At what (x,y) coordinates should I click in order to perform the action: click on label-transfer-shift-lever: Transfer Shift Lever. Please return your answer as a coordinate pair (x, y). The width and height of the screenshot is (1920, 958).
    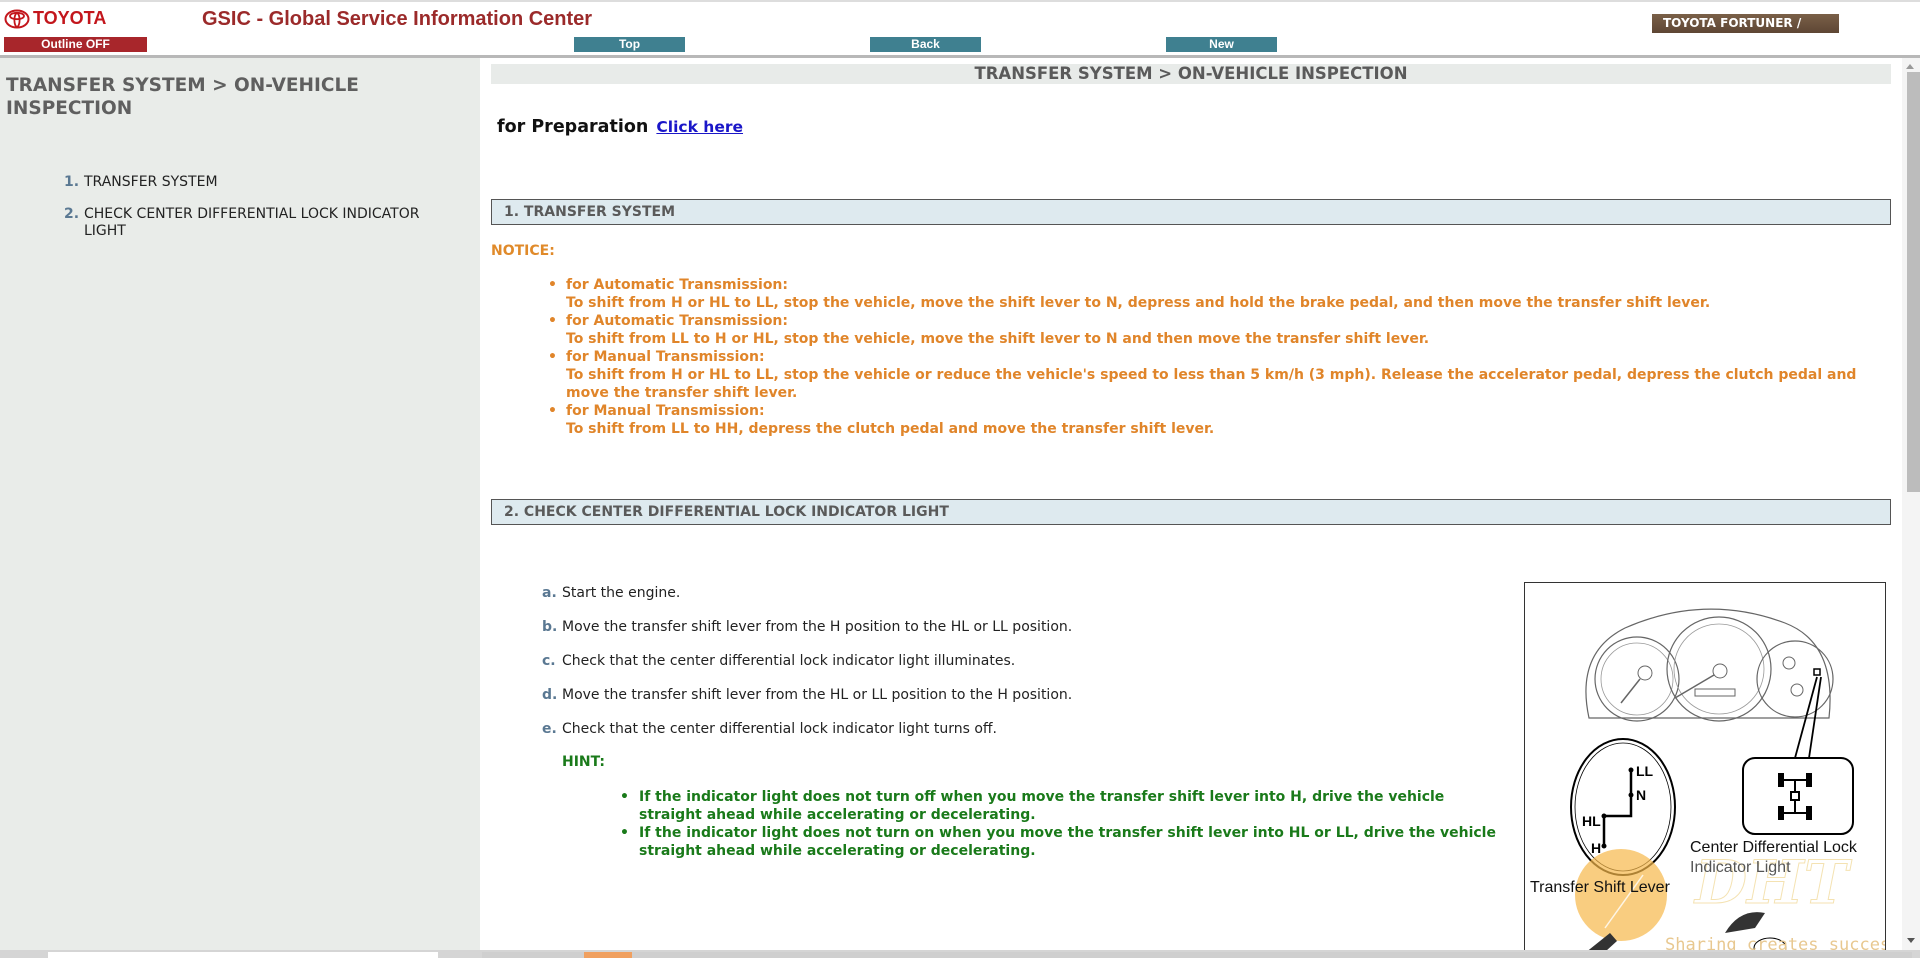
    Looking at the image, I should click on (1600, 887).